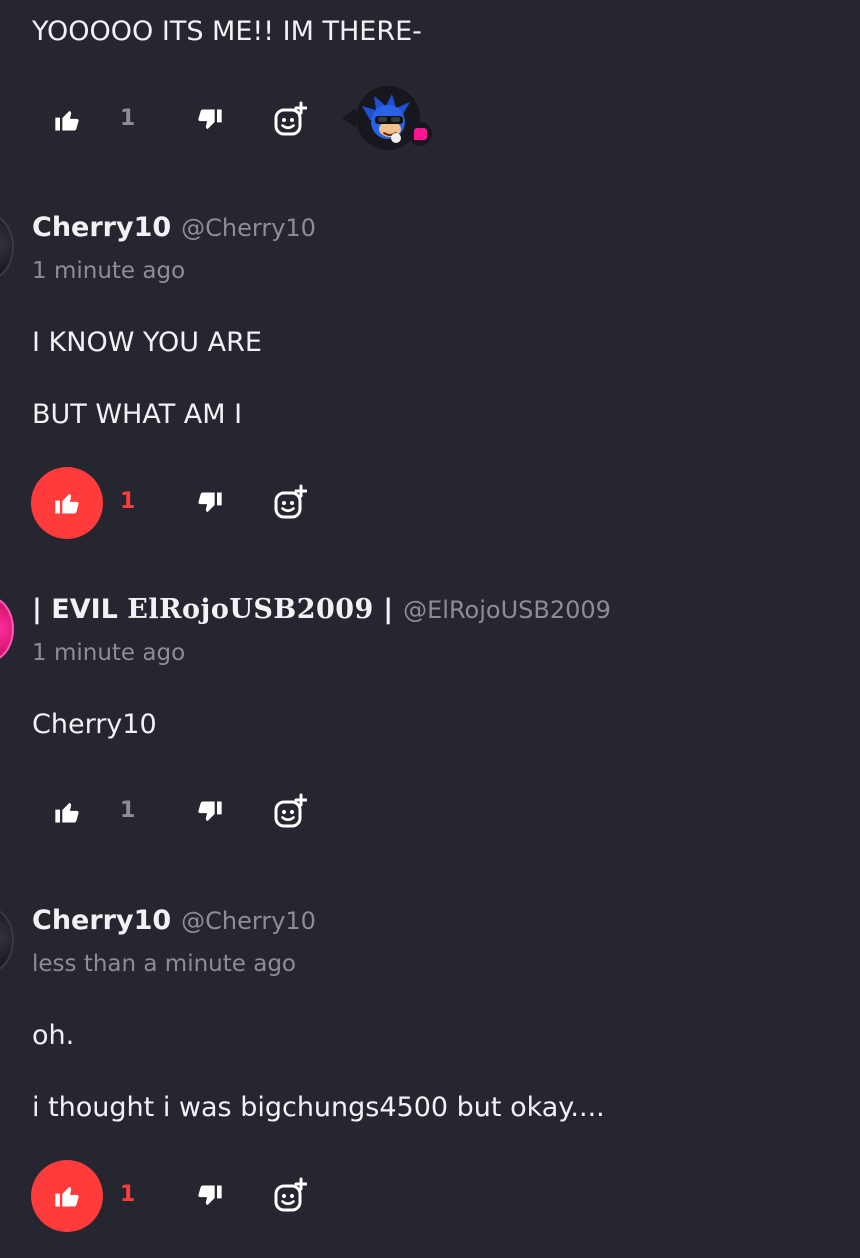 Image resolution: width=860 pixels, height=1258 pixels. What do you see at coordinates (392, 120) in the screenshot?
I see `user-reaction` at bounding box center [392, 120].